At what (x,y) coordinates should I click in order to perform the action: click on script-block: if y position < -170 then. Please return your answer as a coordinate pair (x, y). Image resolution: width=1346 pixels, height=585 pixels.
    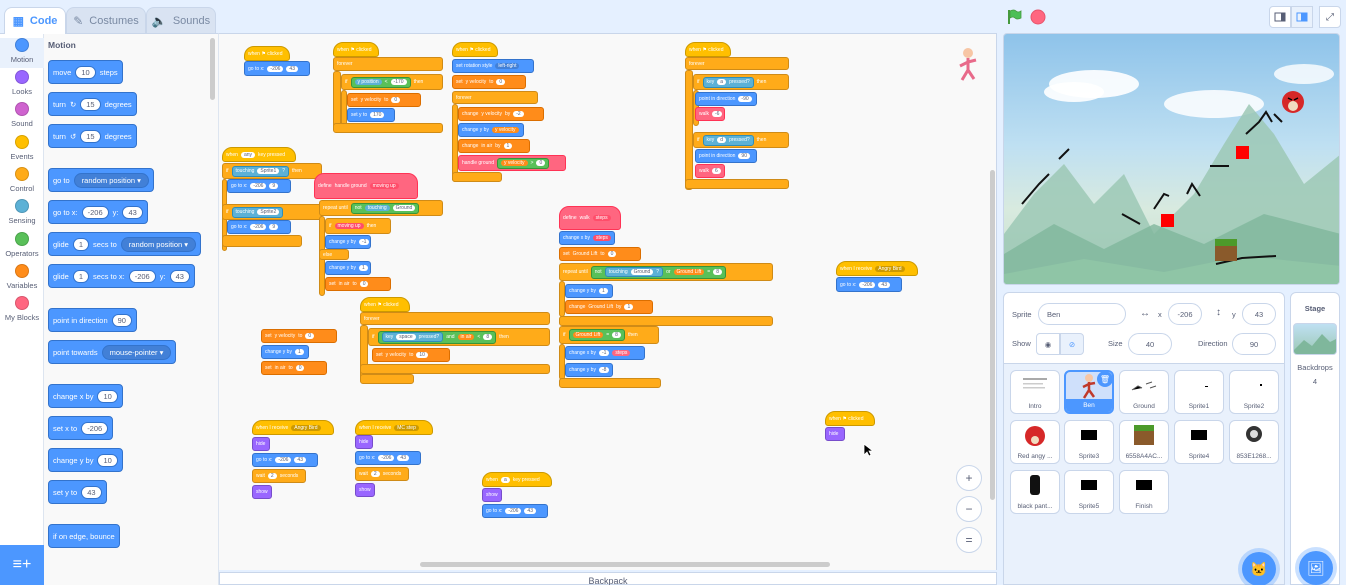
    Looking at the image, I should click on (392, 82).